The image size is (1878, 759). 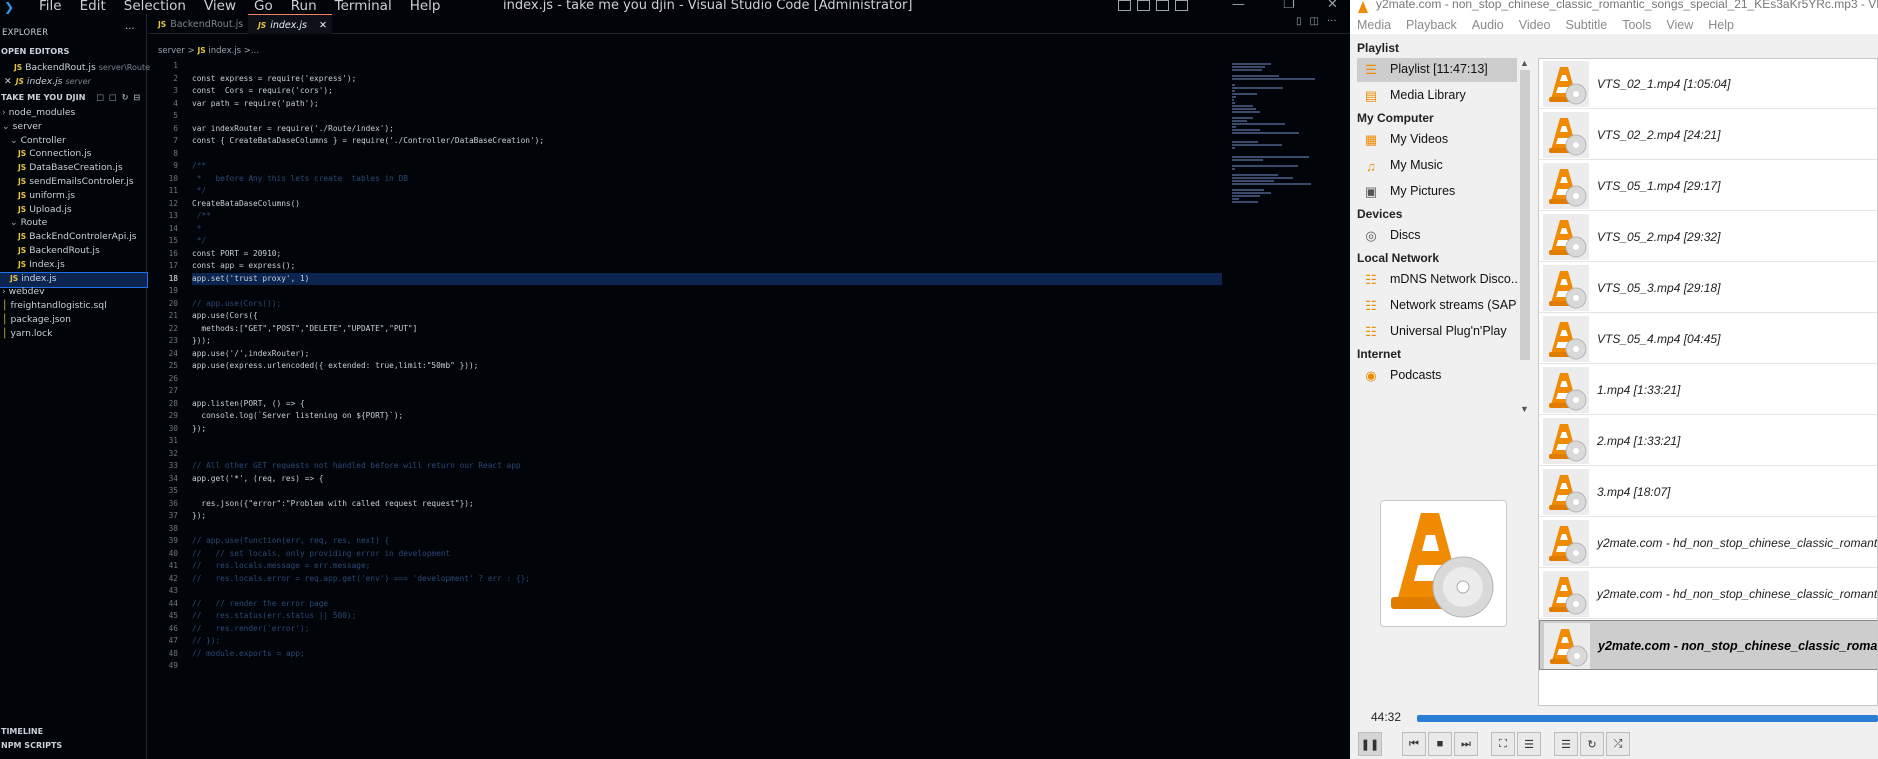 What do you see at coordinates (100, 97) in the screenshot?
I see `new-file-icon: □` at bounding box center [100, 97].